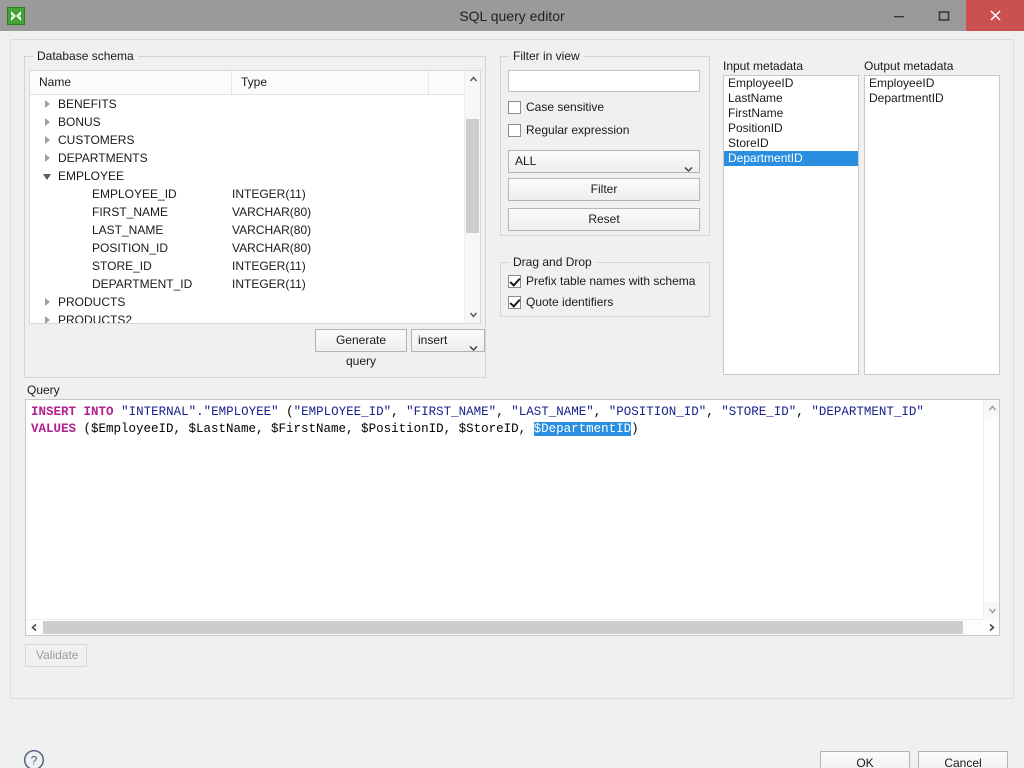 This screenshot has width=1024, height=768. I want to click on metadata-item: FirstName, so click(791, 113).